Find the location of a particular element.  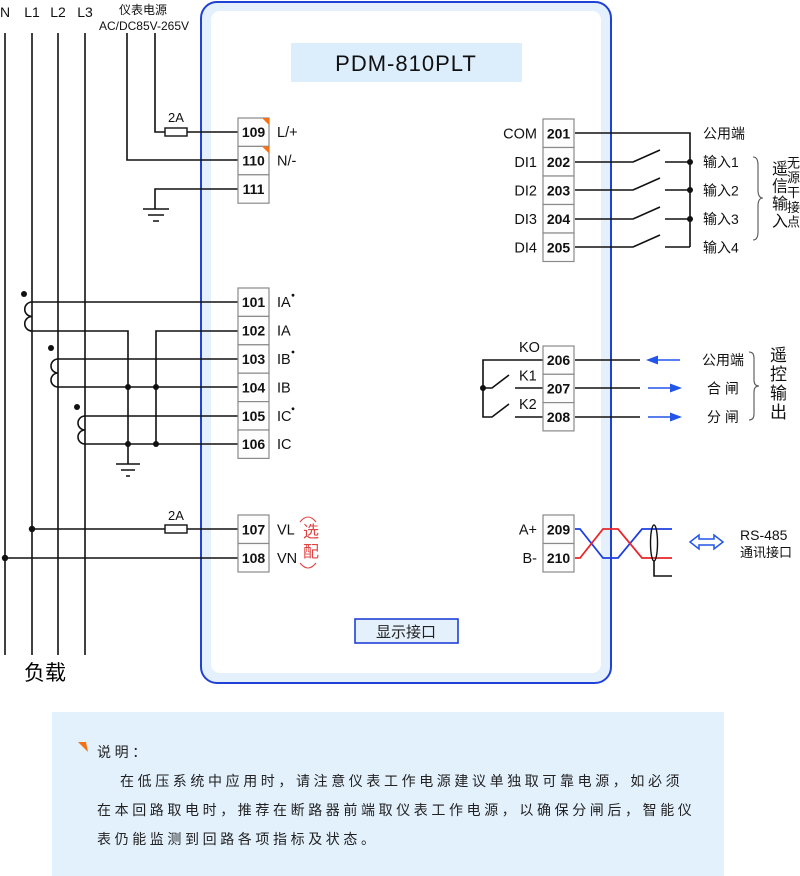

ct-a-coil-icon is located at coordinates (28, 316).